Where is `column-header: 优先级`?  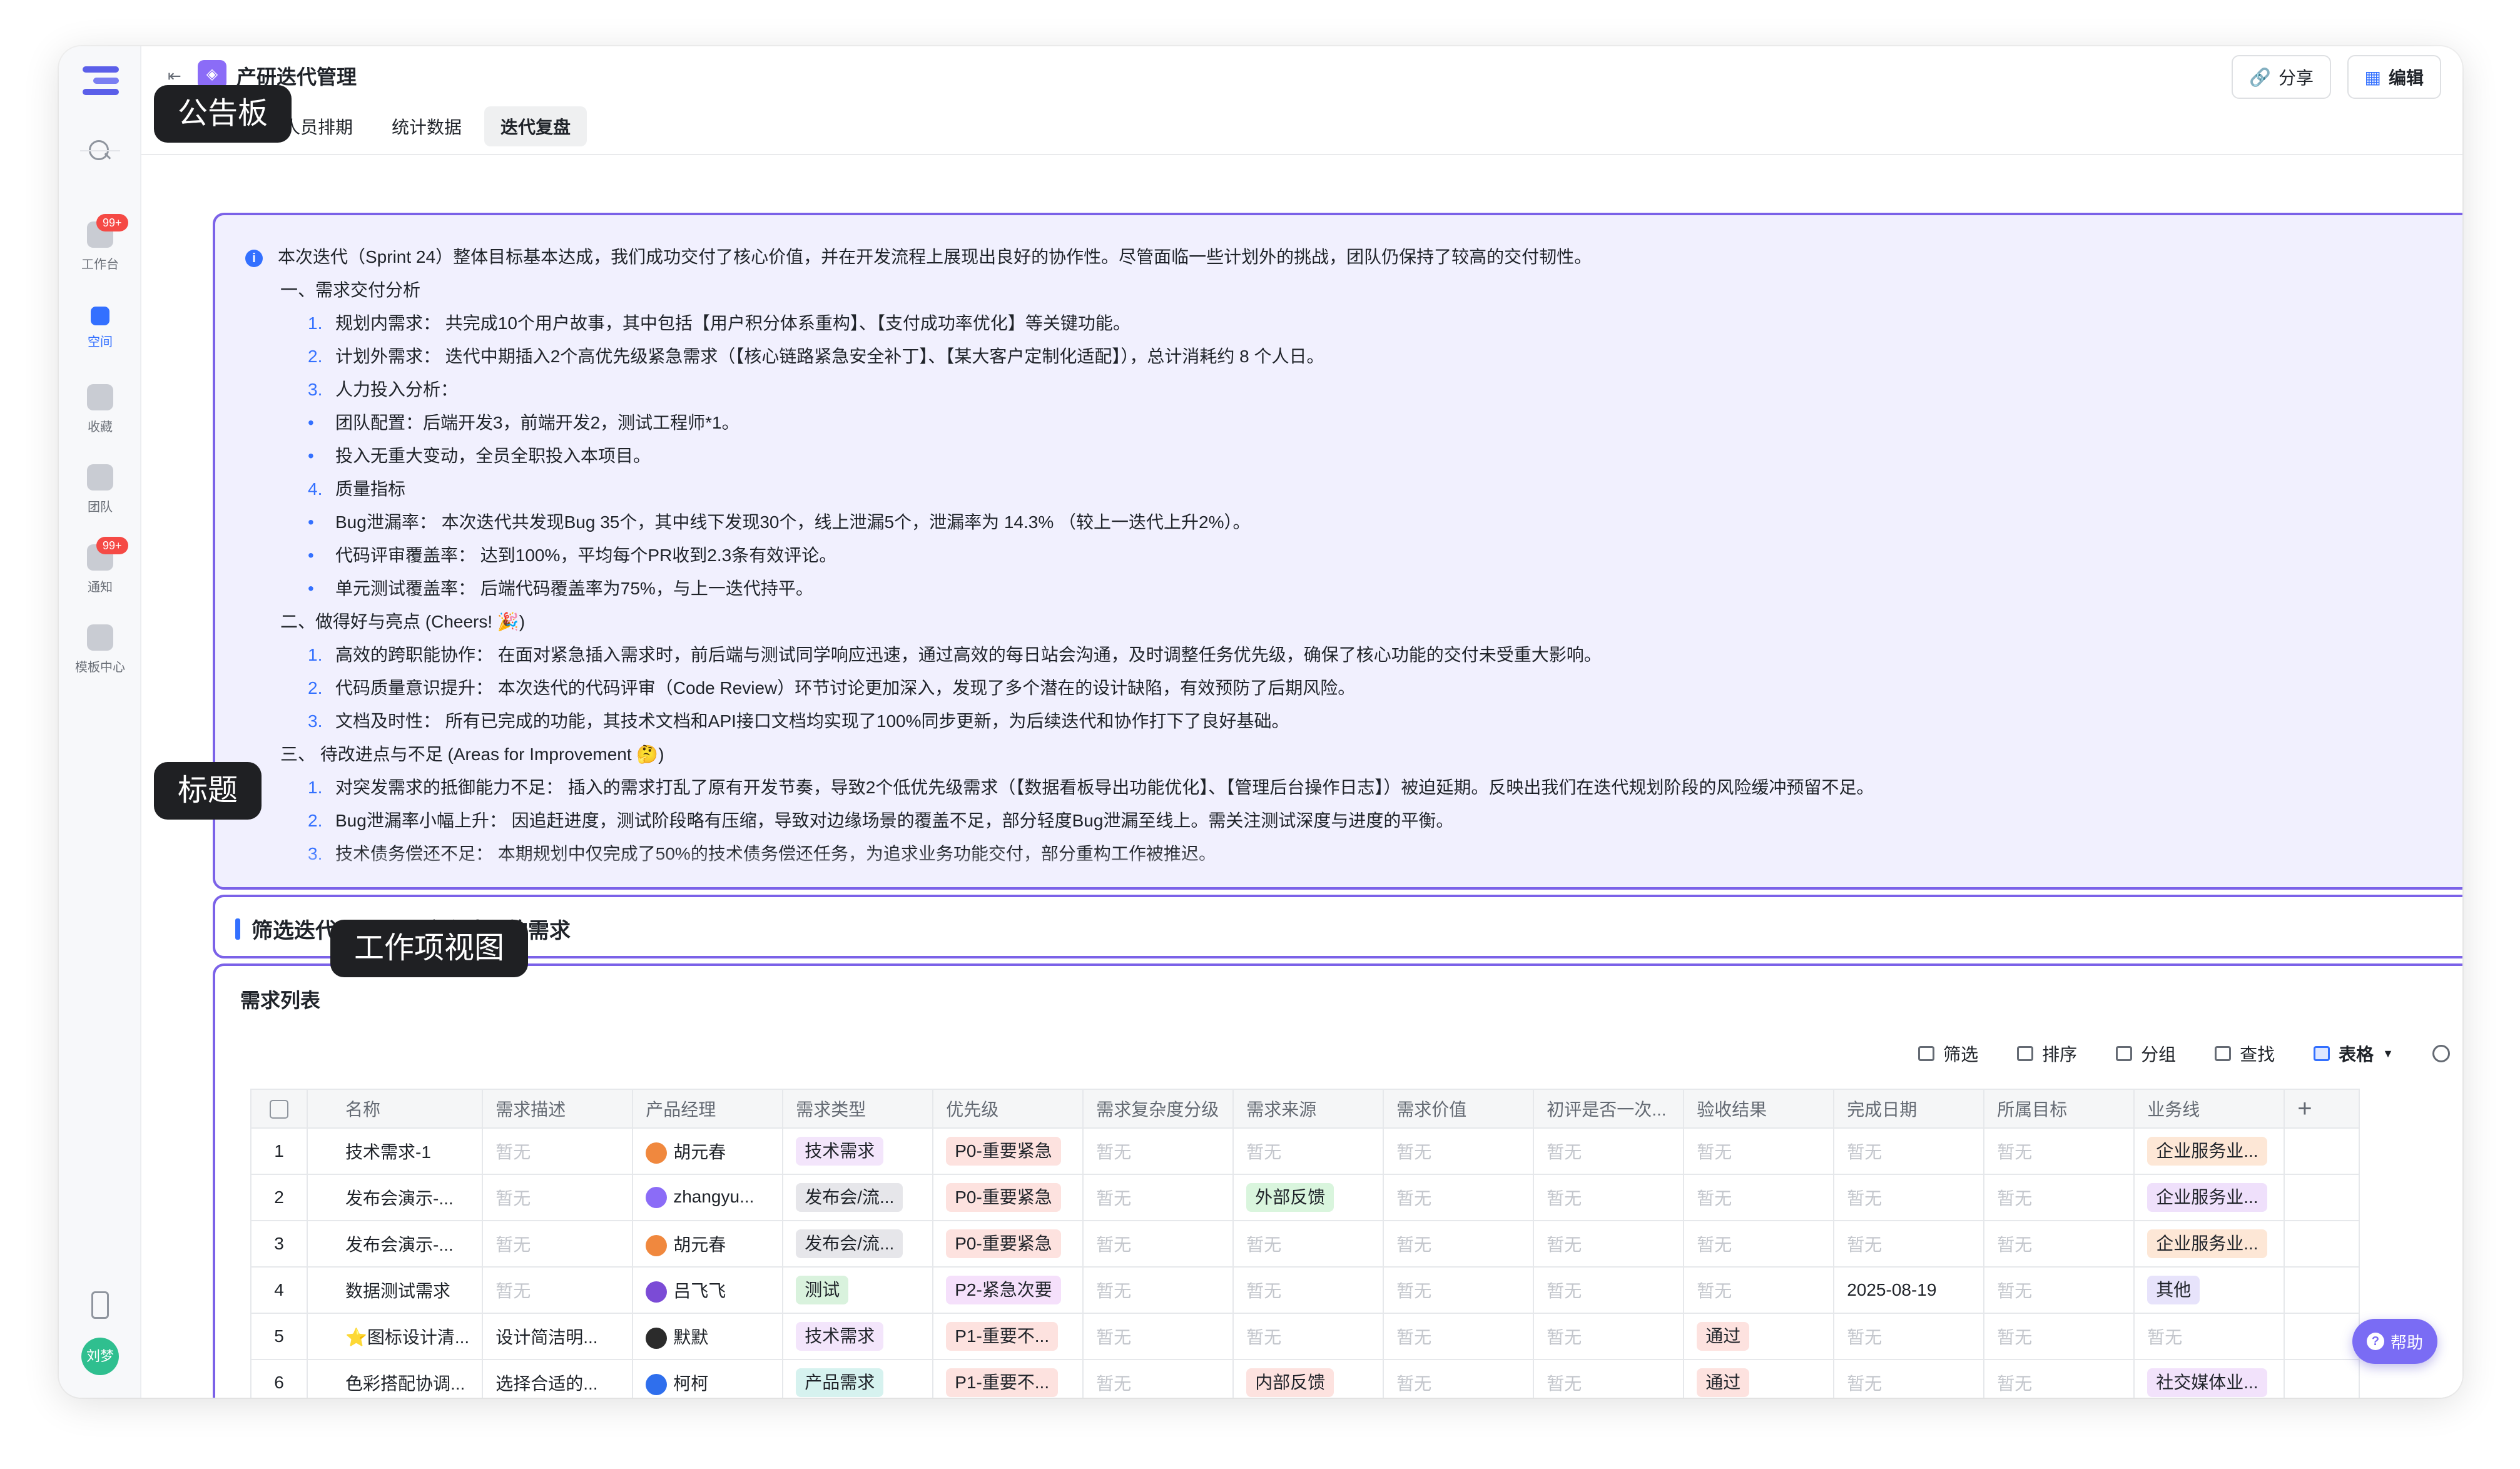
column-header: 优先级 is located at coordinates (1008, 1109).